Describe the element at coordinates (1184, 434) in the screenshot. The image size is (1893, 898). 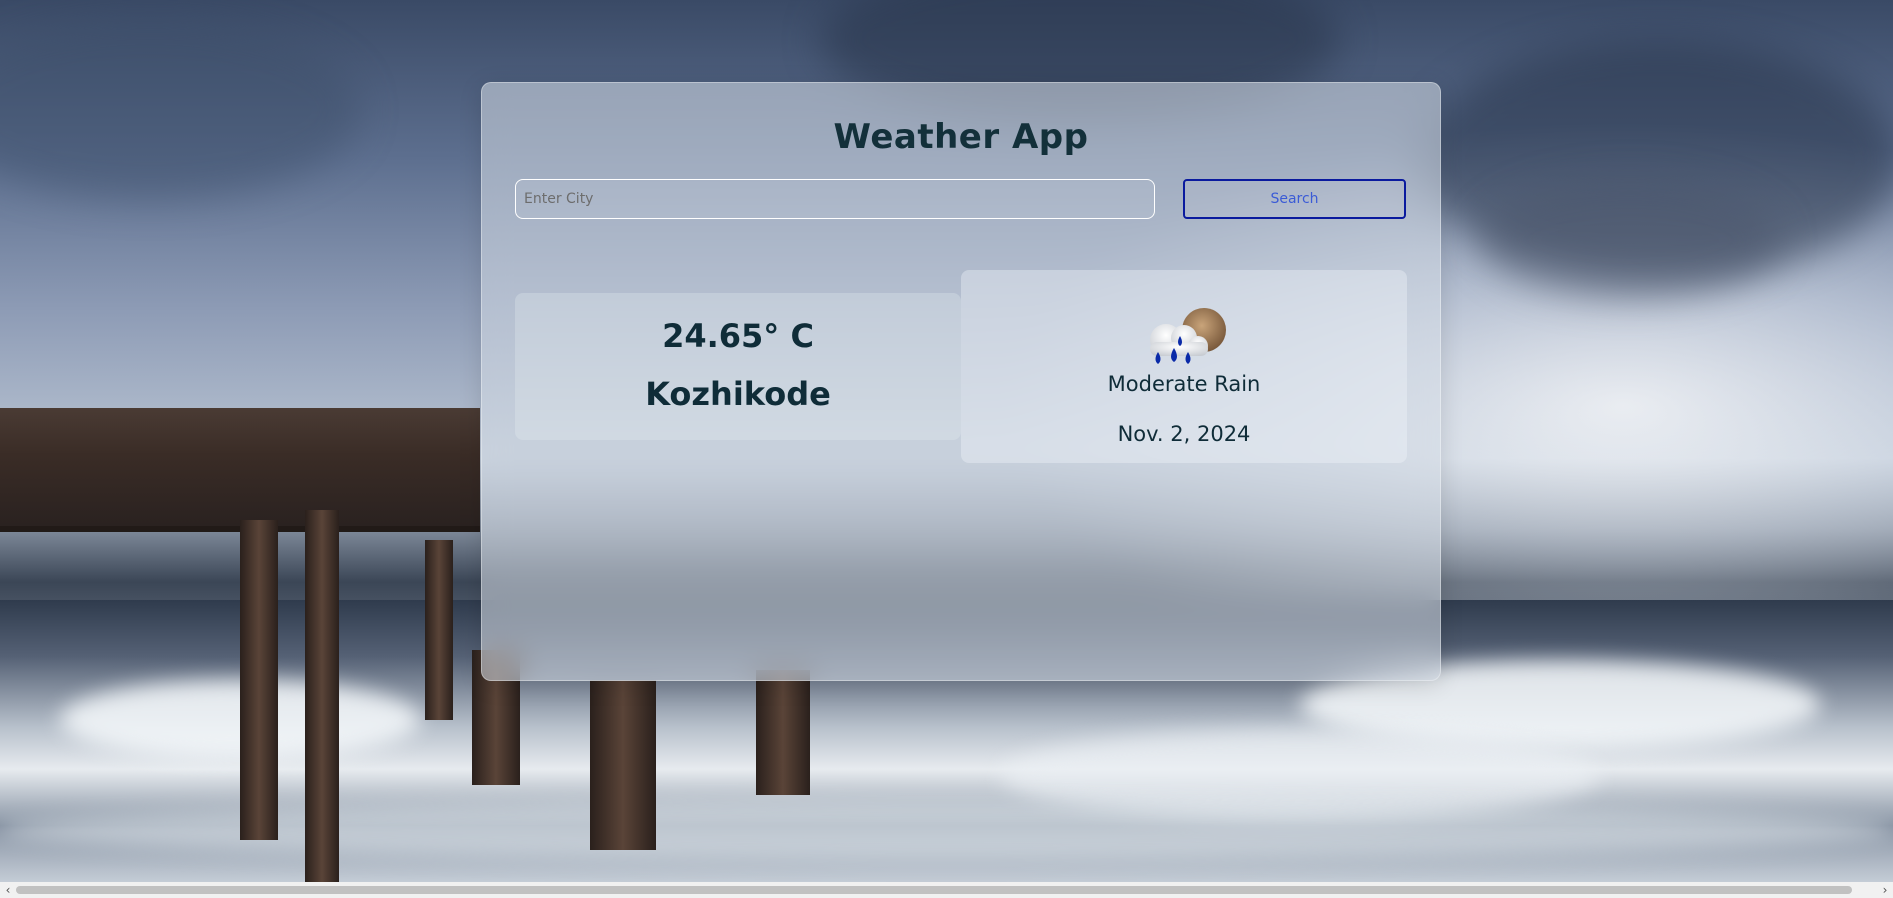
I see `weather-date: Nov. 2, 2024` at that location.